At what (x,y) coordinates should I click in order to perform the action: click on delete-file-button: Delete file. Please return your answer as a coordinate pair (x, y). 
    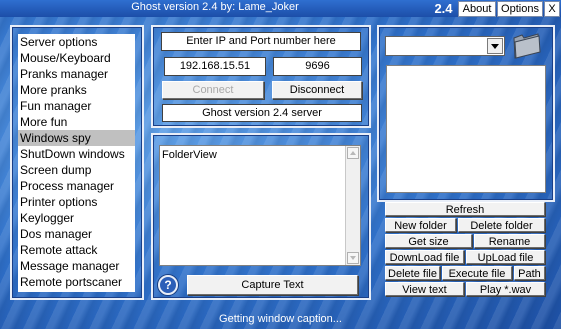
    Looking at the image, I should click on (412, 273).